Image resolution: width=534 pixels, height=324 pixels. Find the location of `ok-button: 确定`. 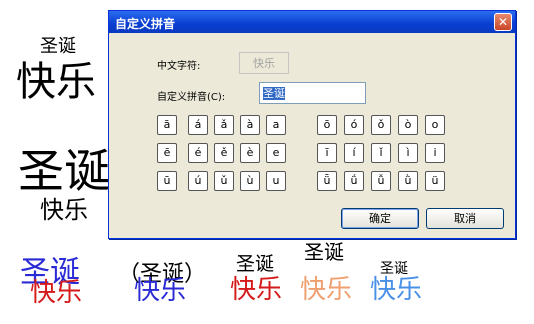

ok-button: 确定 is located at coordinates (380, 218).